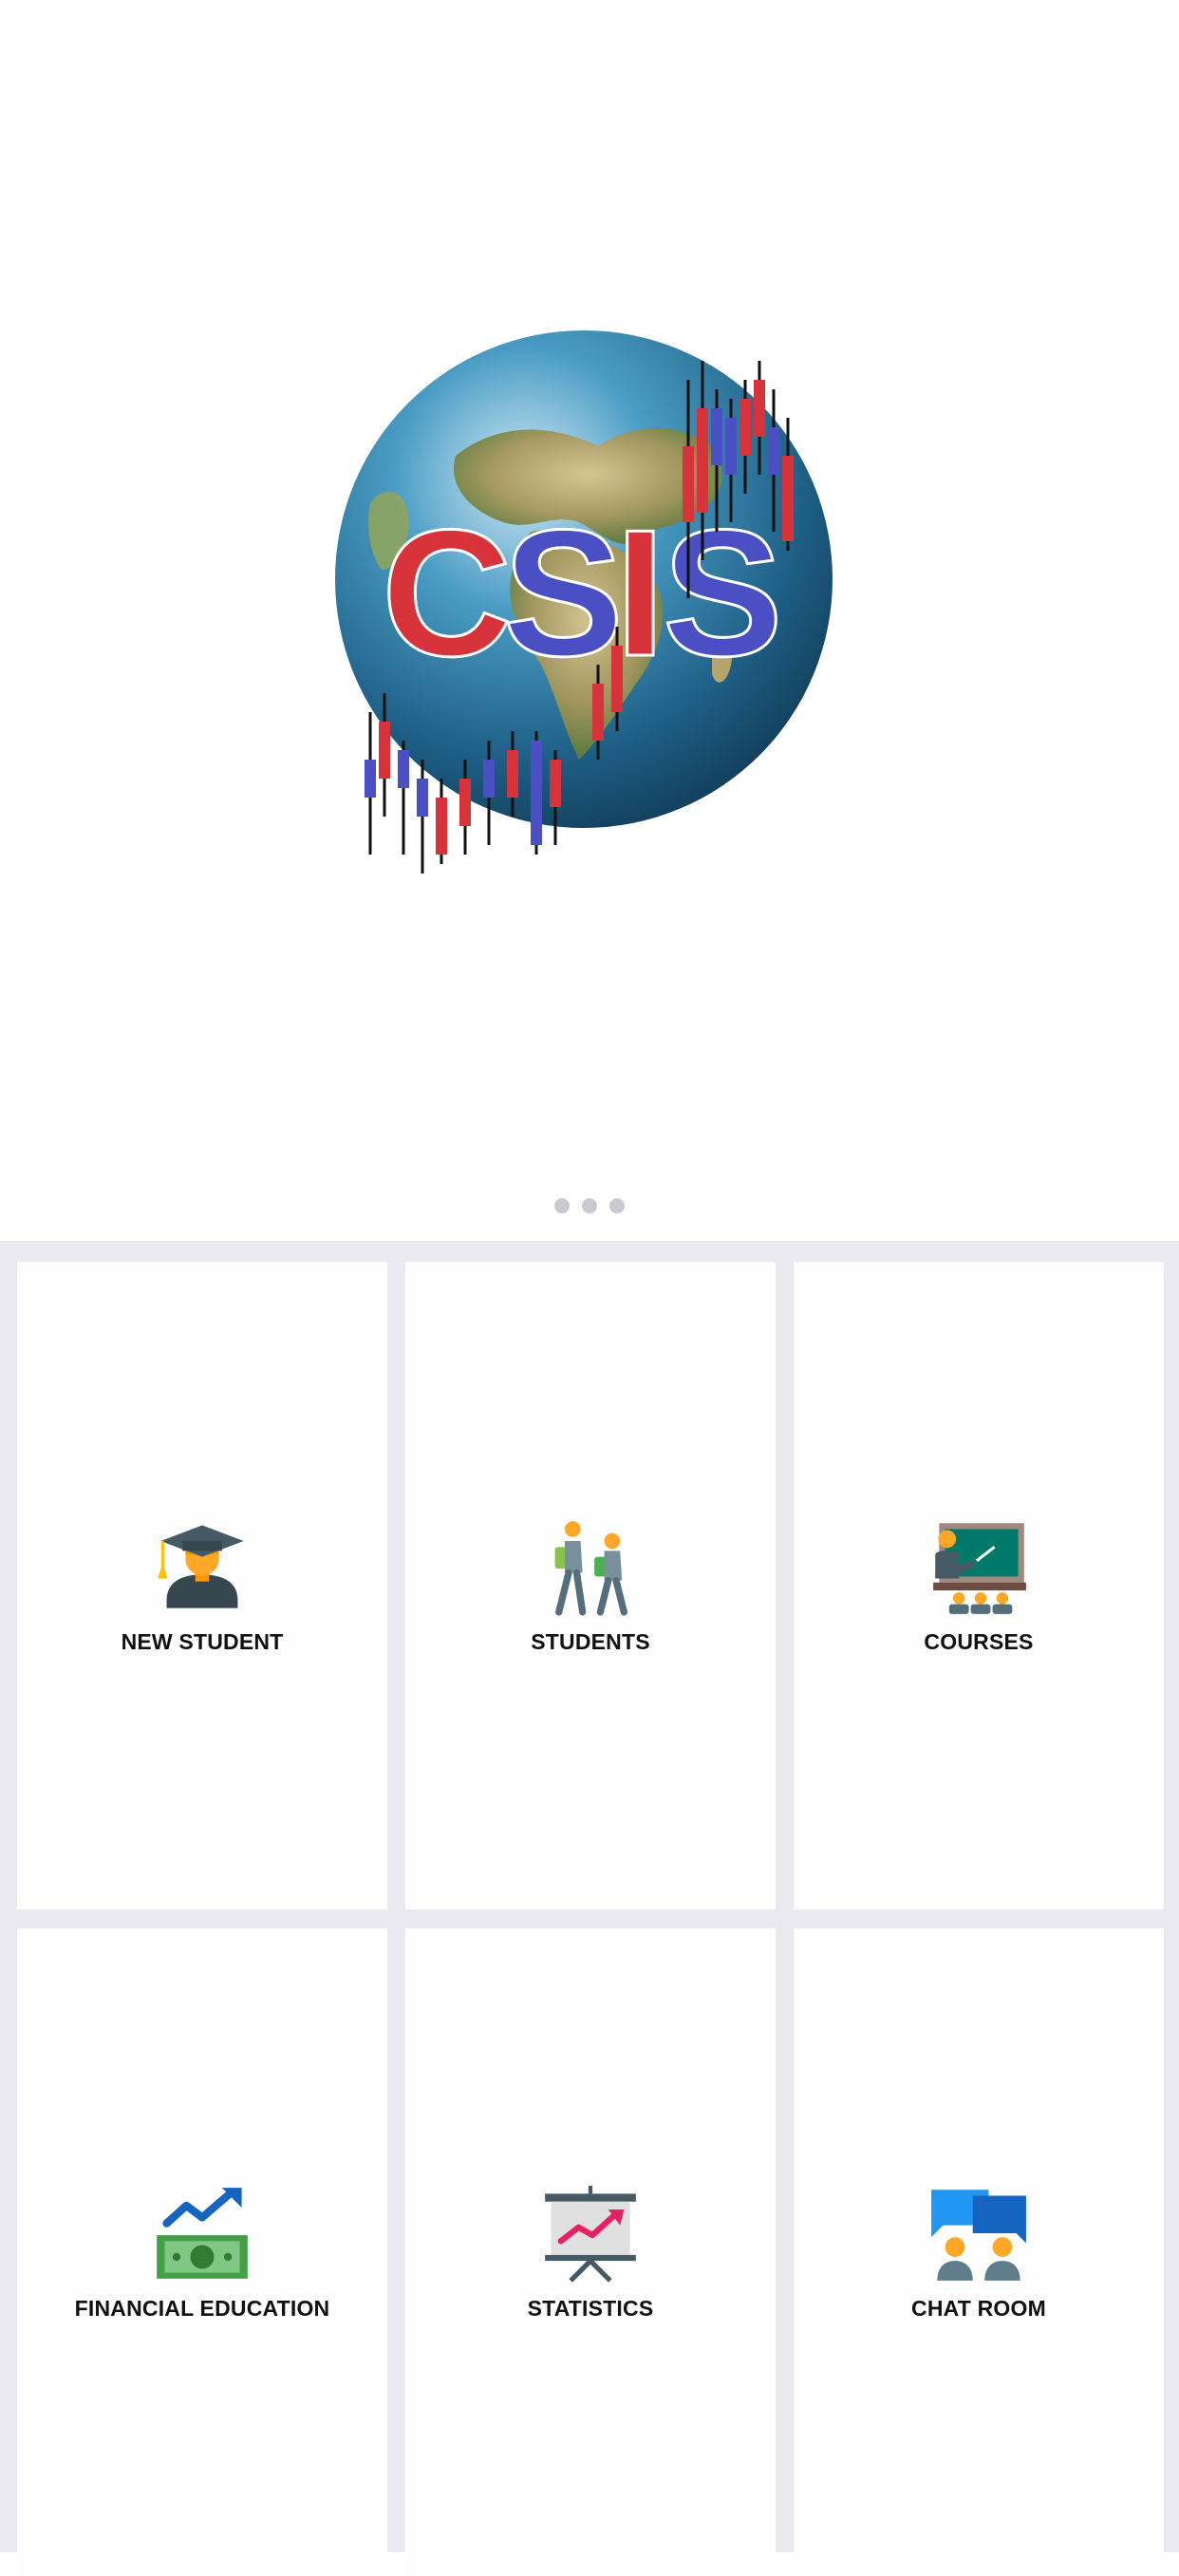  What do you see at coordinates (590, 1641) in the screenshot?
I see `students-label: STUDENTS` at bounding box center [590, 1641].